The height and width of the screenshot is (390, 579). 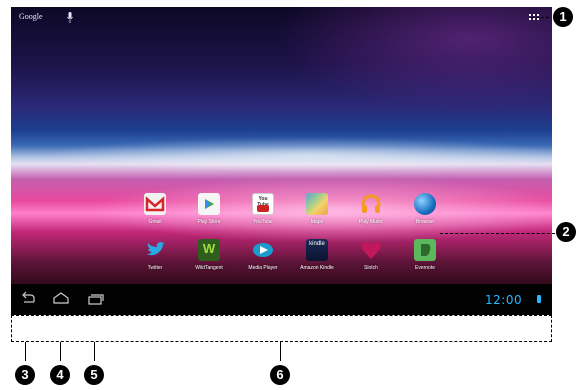 I want to click on clock: 12:00, so click(x=503, y=300).